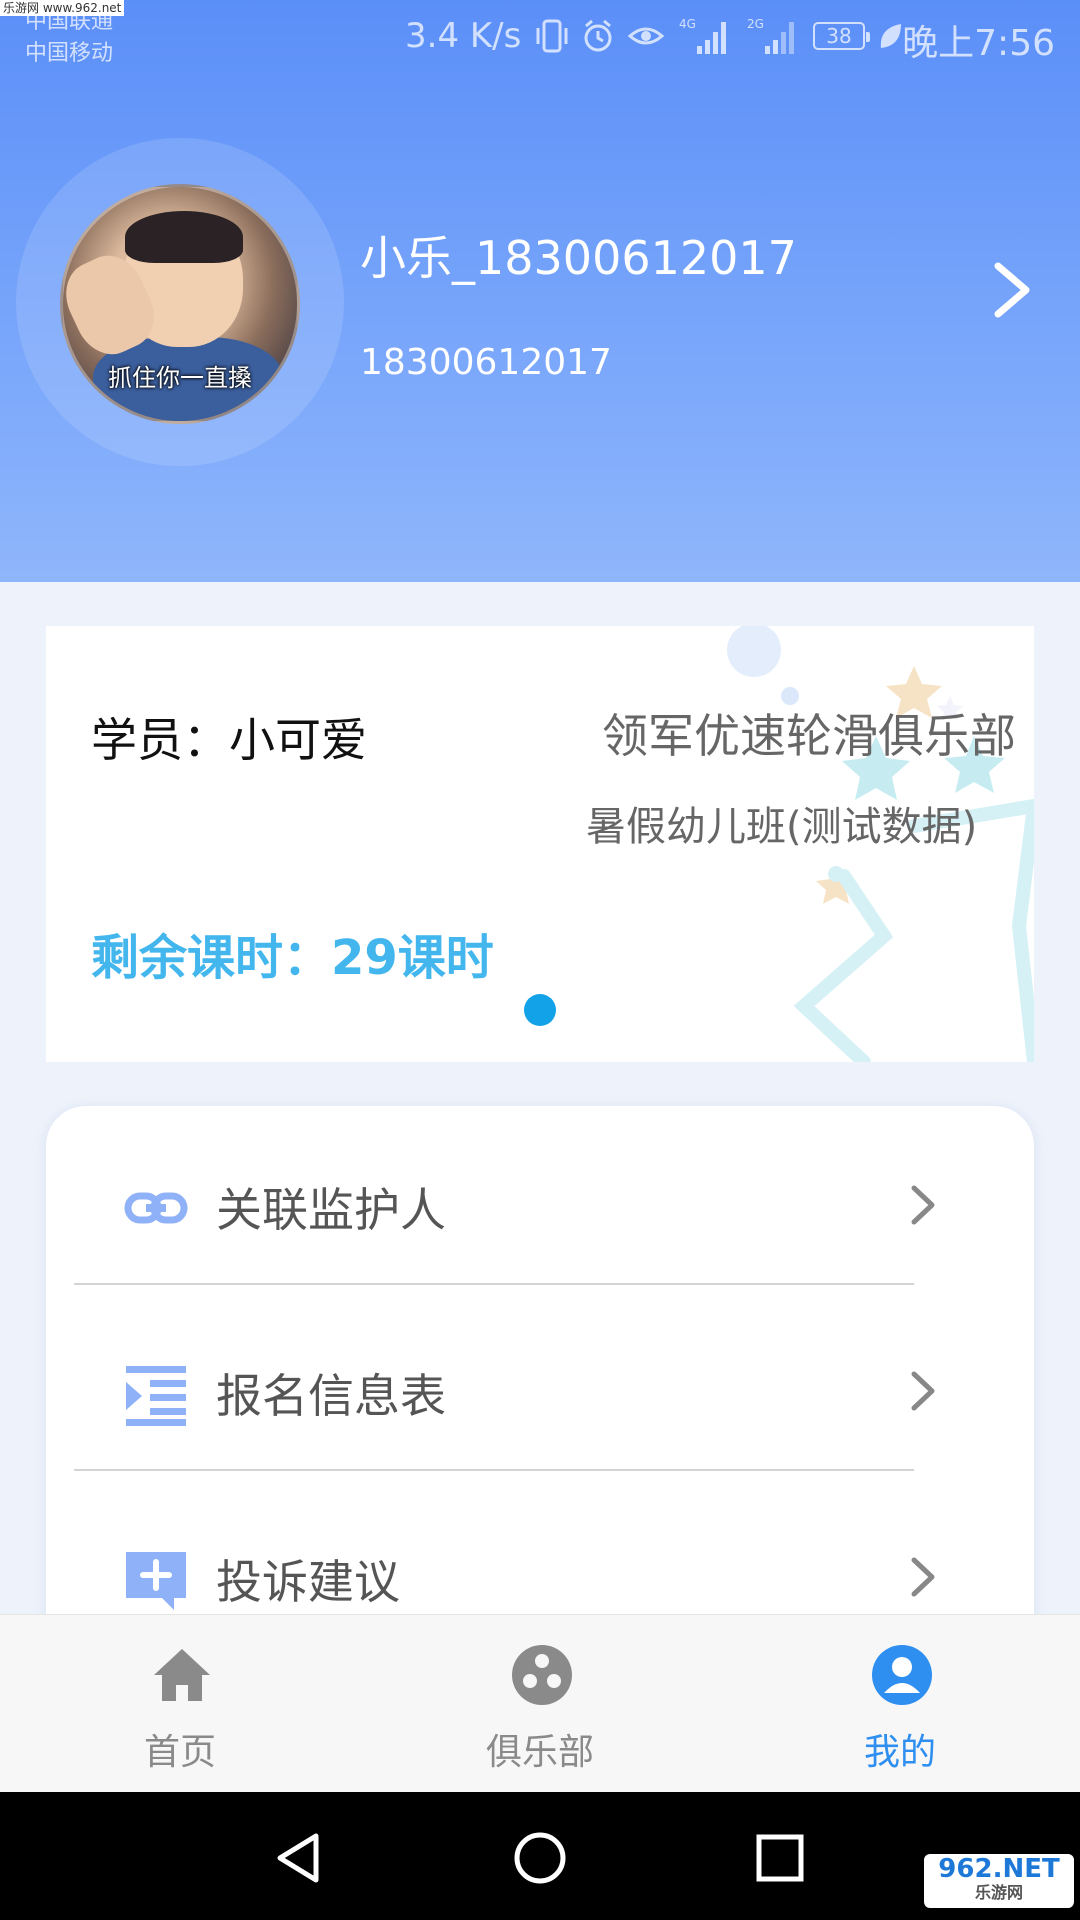  What do you see at coordinates (646, 36) in the screenshot?
I see `eye-icon` at bounding box center [646, 36].